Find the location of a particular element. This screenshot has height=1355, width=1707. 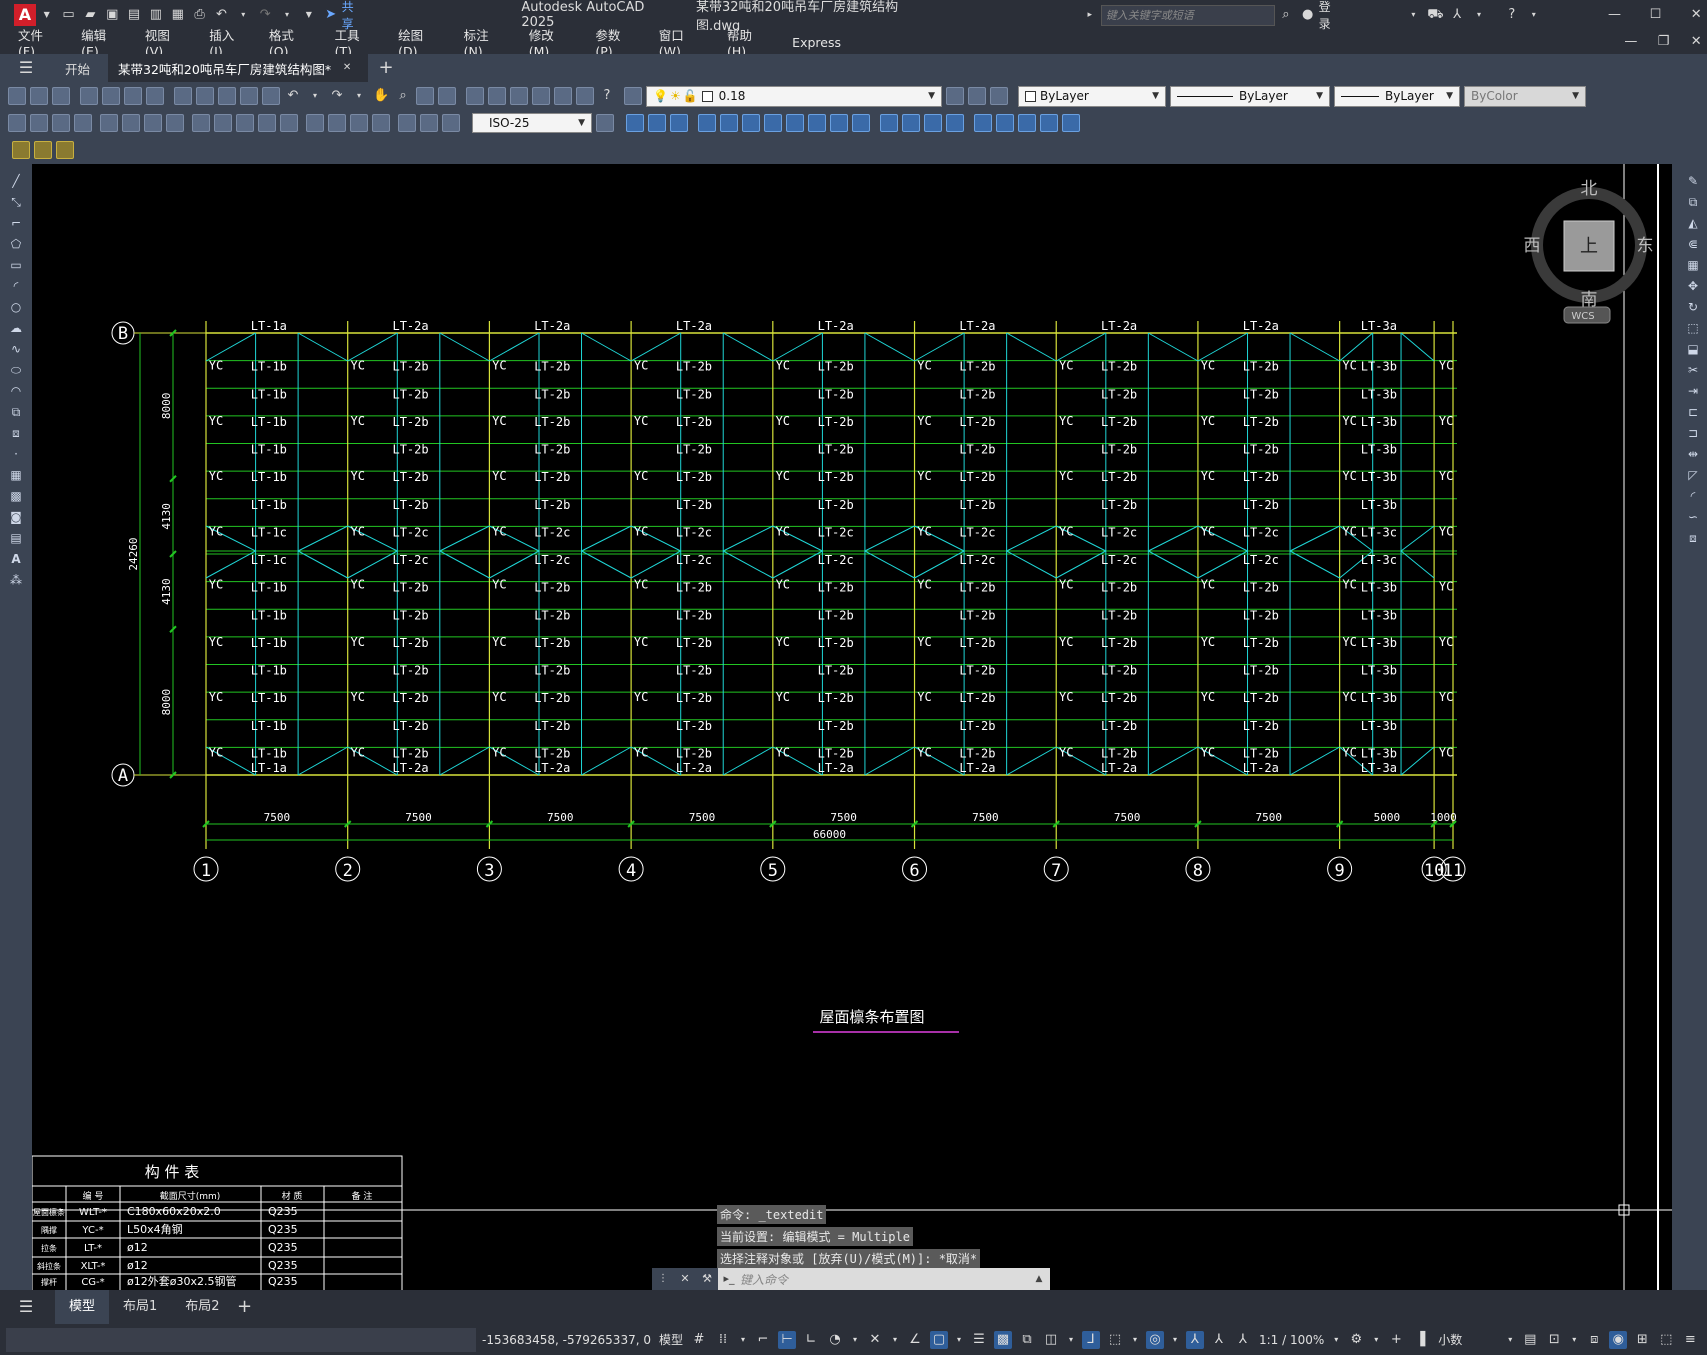

copy-tool-icon: ⧉ is located at coordinates (1693, 202).